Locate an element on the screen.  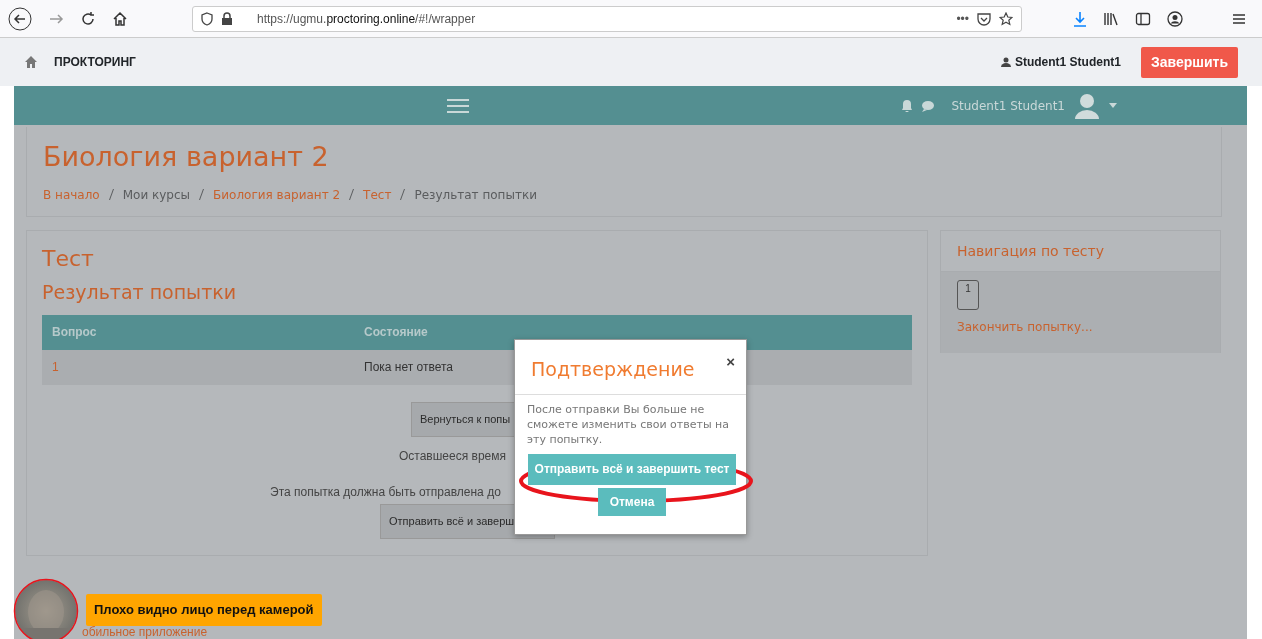
back-icon is located at coordinates (20, 18).